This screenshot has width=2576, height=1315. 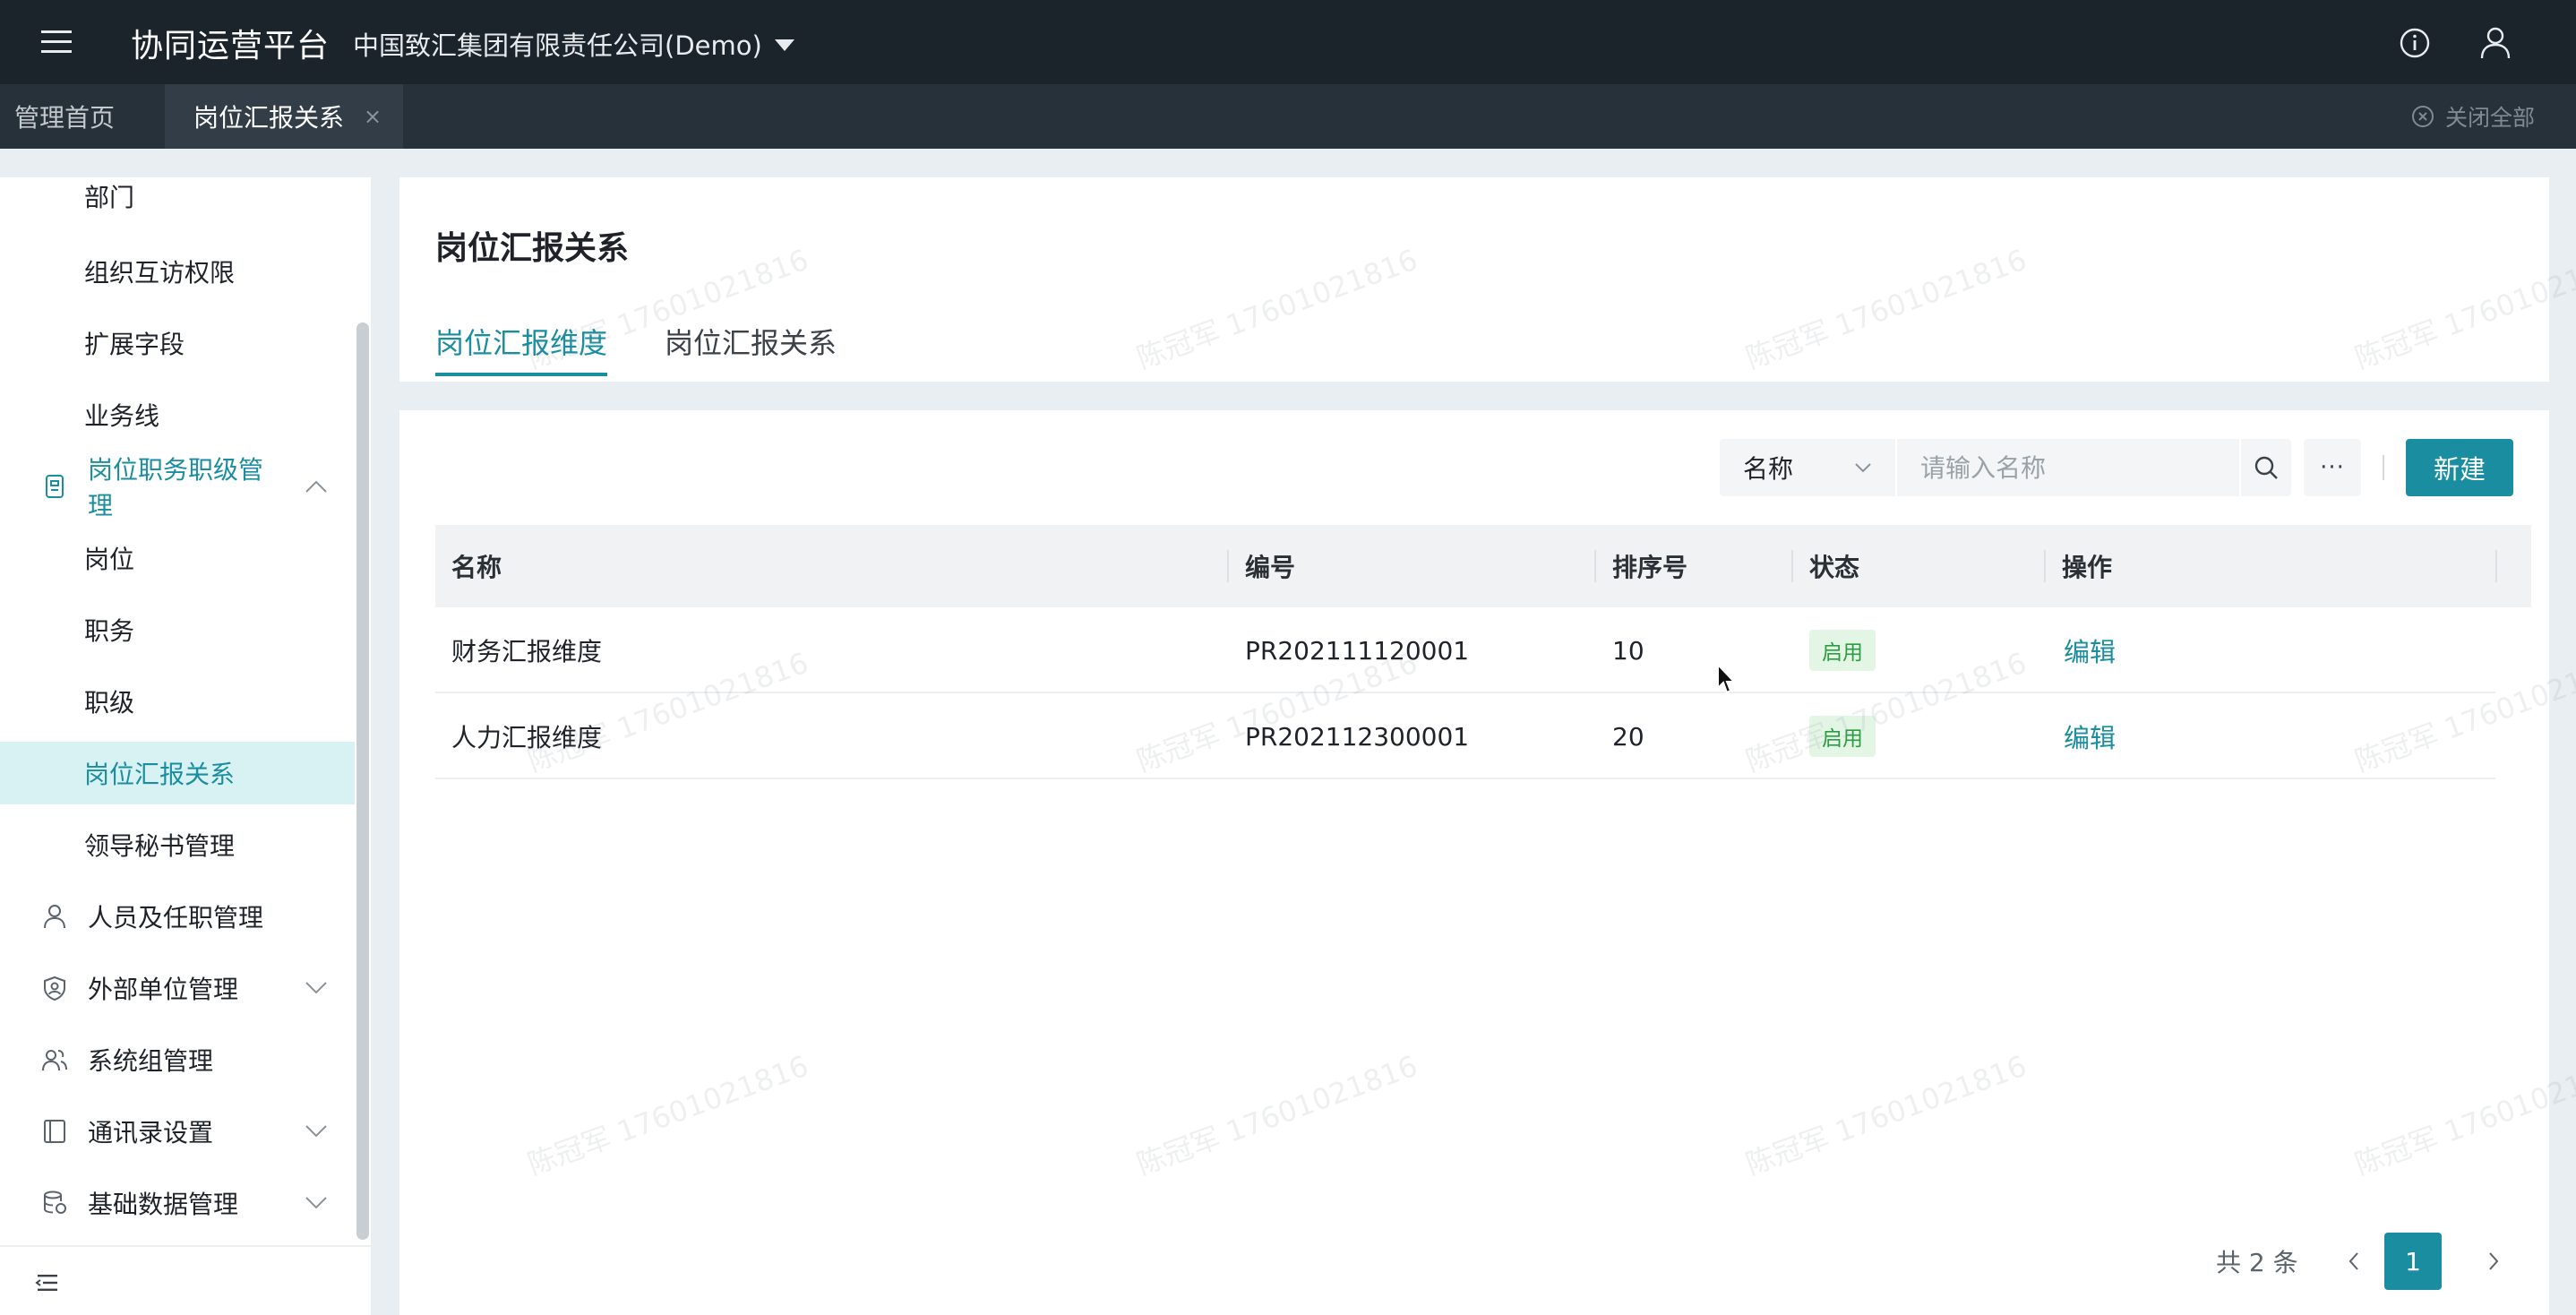 I want to click on chevron-up-icon, so click(x=316, y=486).